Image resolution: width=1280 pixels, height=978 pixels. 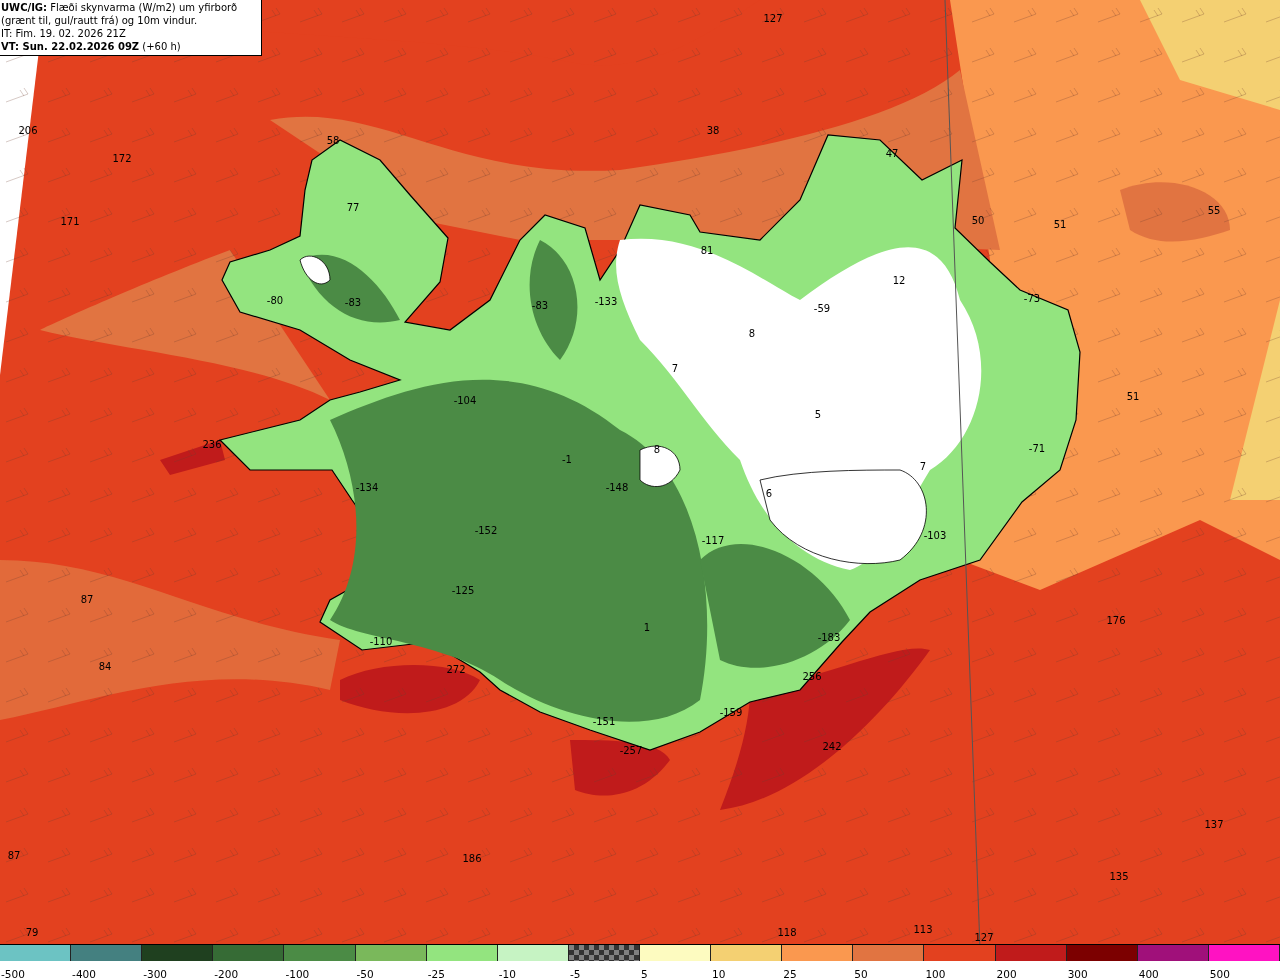 I want to click on value-label: 176, so click(x=1116, y=620).